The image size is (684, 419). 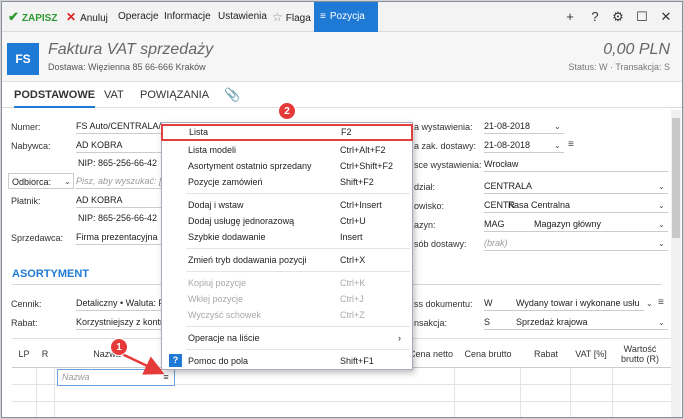 What do you see at coordinates (119, 347) in the screenshot?
I see `annotation-badge-1: 1` at bounding box center [119, 347].